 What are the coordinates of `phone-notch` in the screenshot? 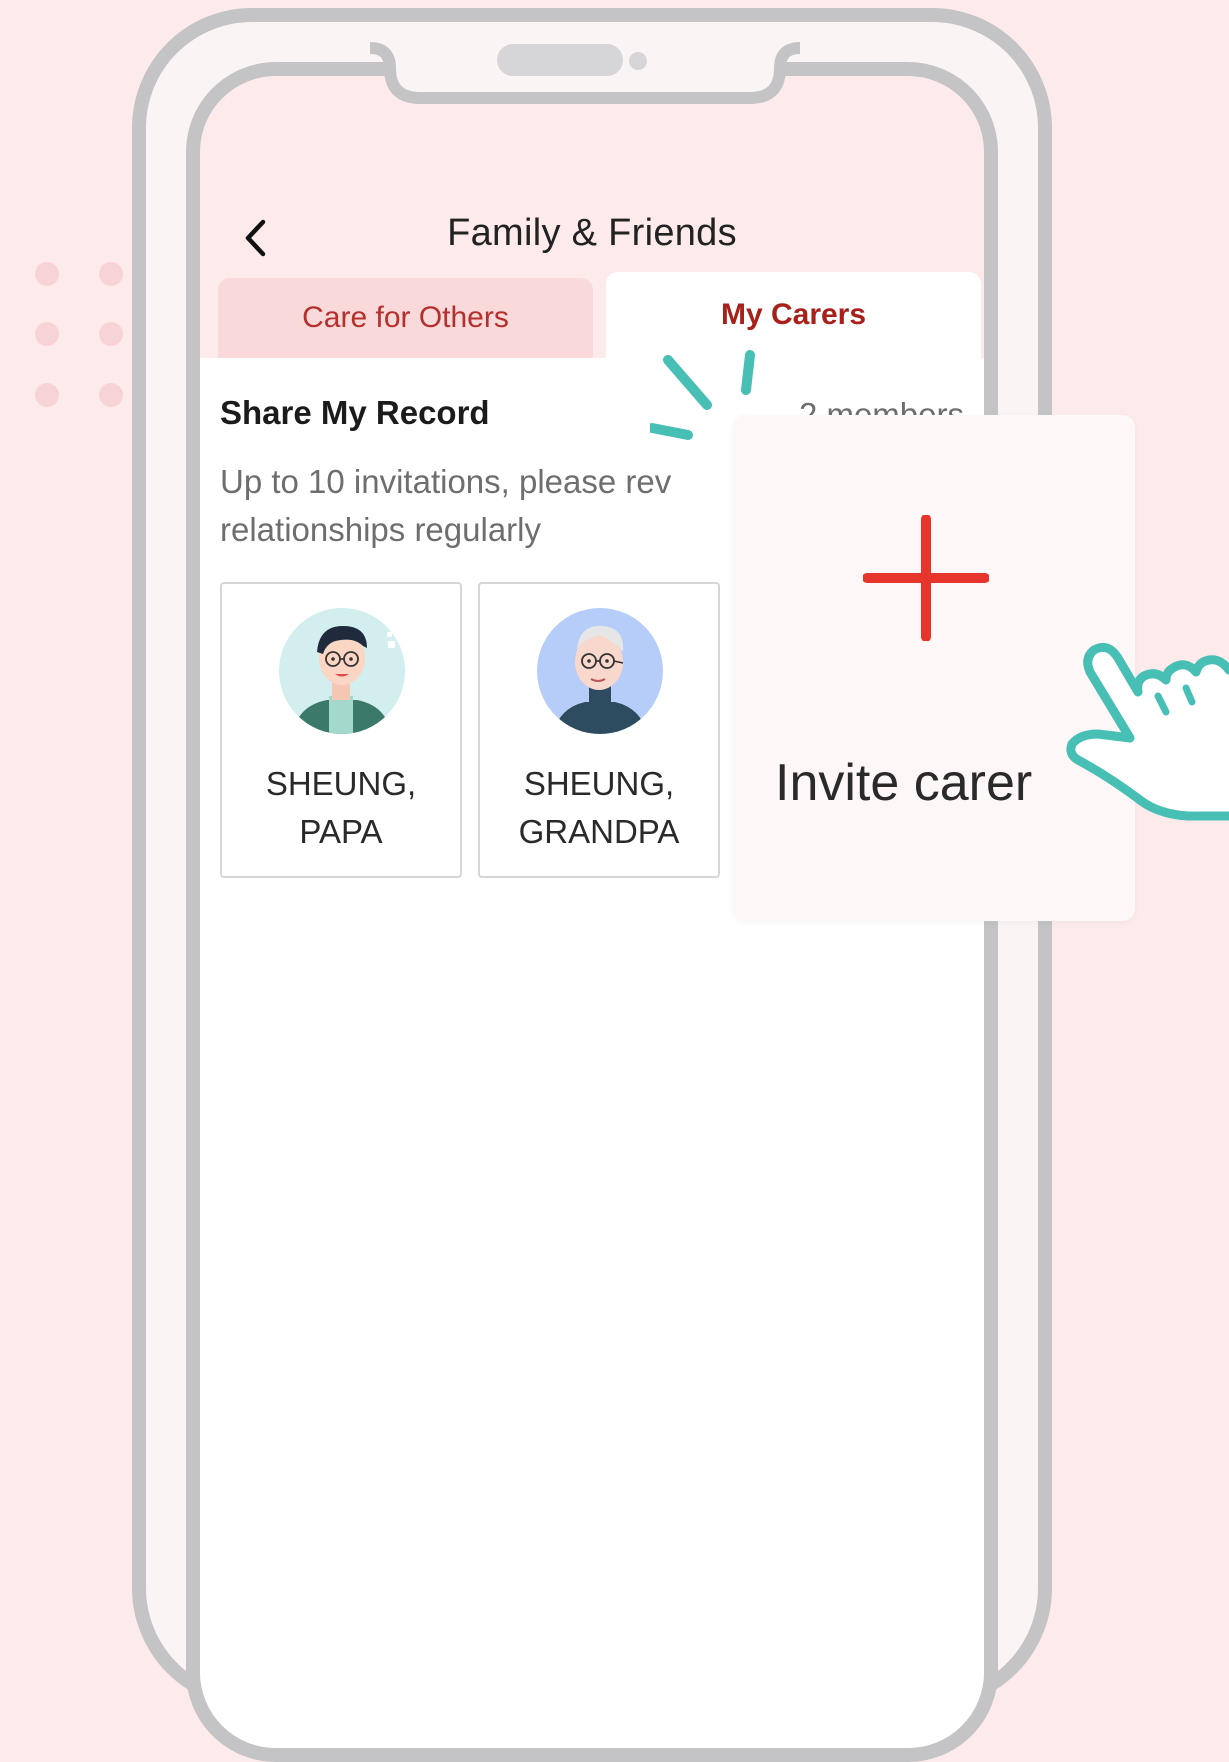 It's located at (585, 73).